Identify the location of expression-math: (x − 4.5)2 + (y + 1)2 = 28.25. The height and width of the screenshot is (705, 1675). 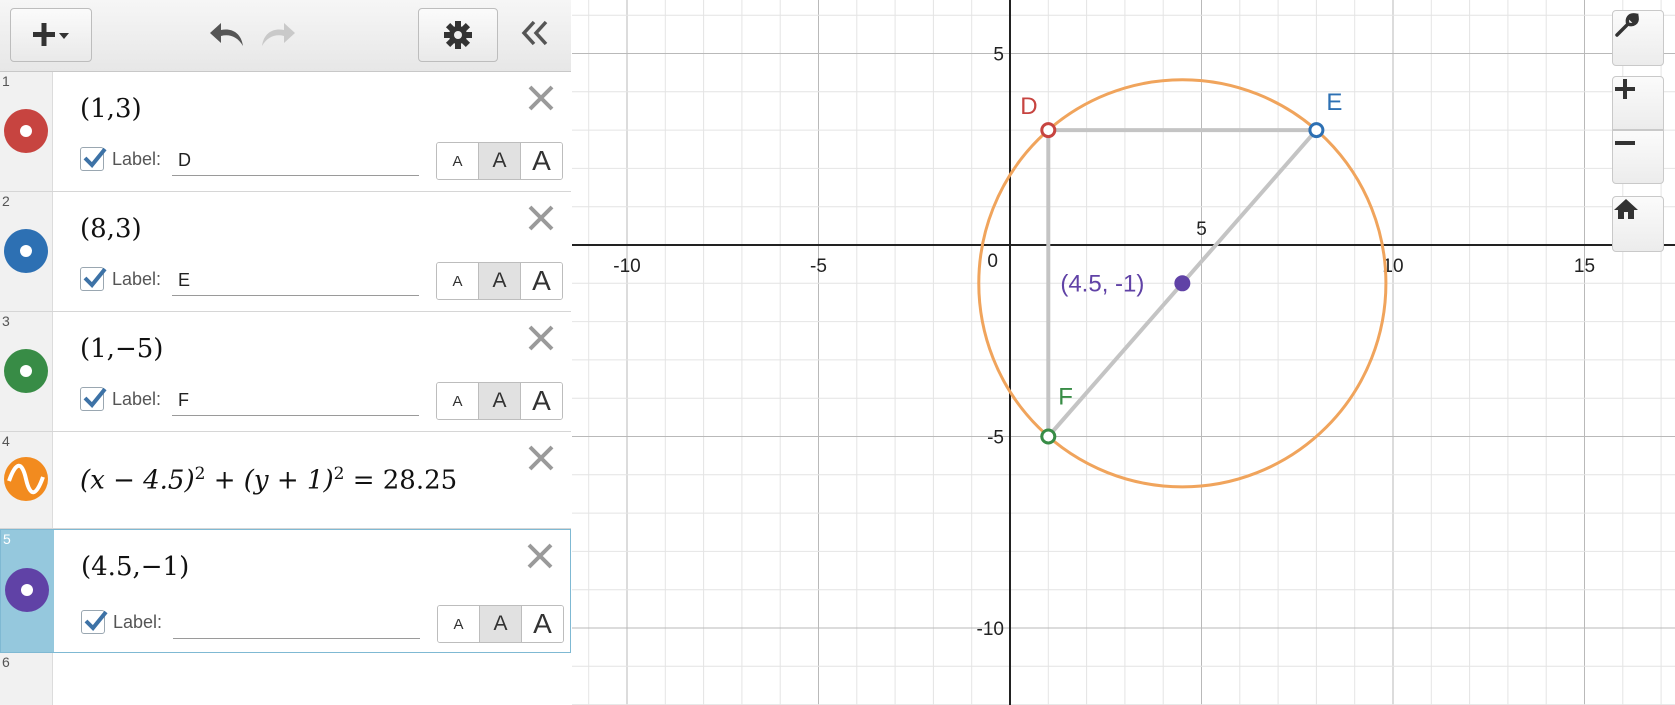
(268, 480).